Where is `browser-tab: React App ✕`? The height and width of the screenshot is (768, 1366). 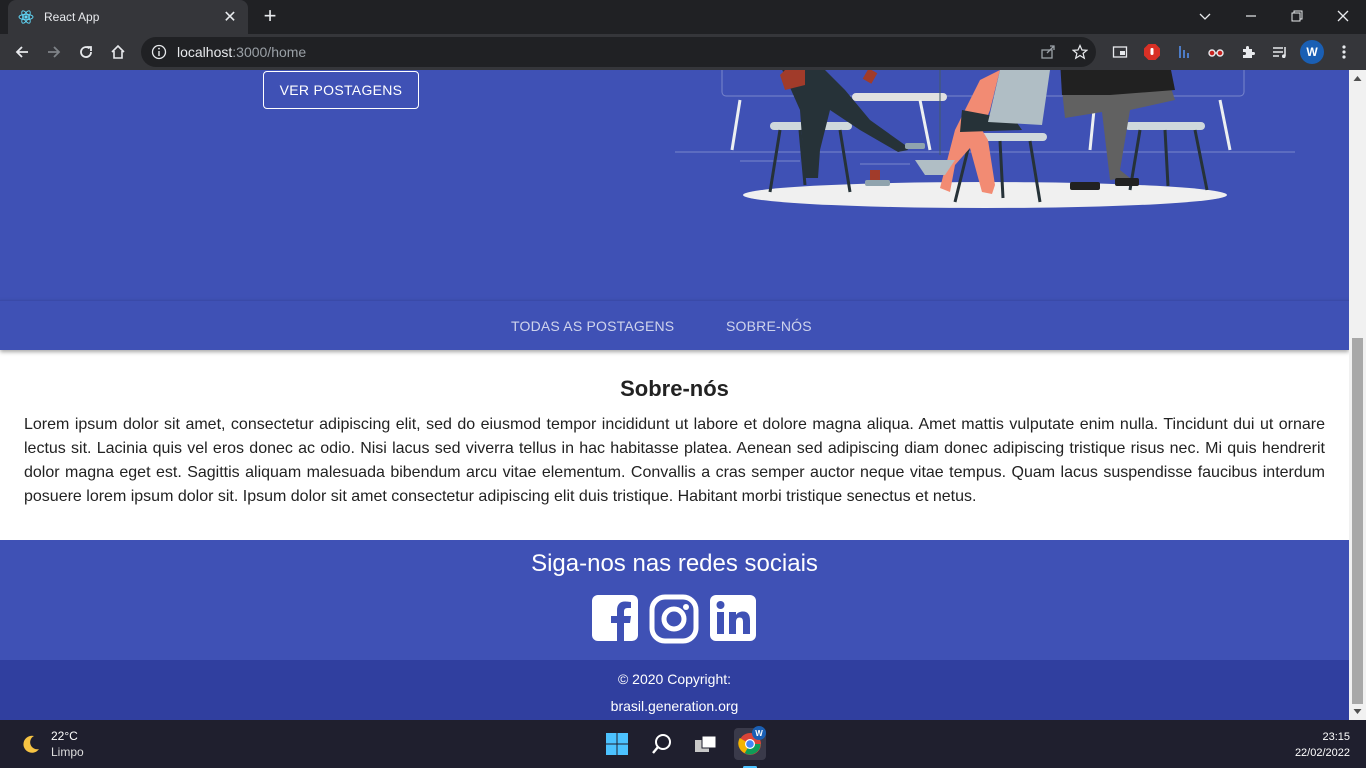
browser-tab: React App ✕ is located at coordinates (128, 17).